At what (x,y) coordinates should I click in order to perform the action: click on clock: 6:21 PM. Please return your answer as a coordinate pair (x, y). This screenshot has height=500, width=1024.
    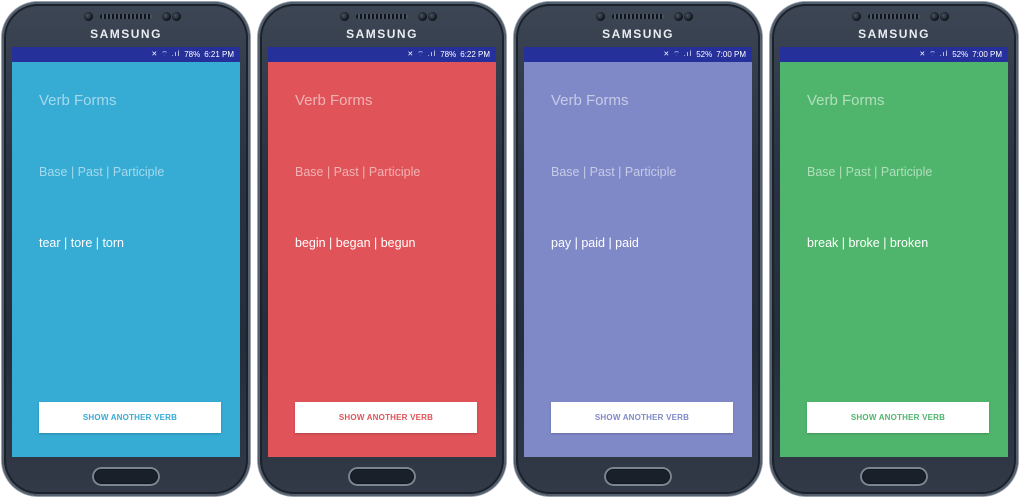
    Looking at the image, I should click on (219, 54).